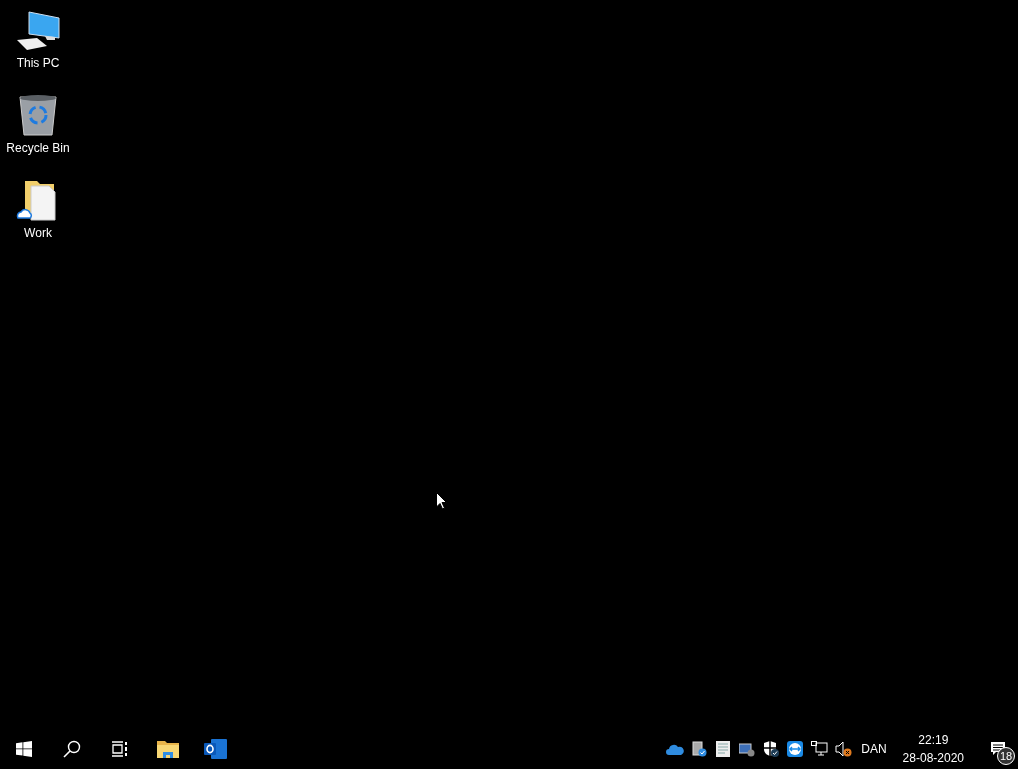 Image resolution: width=1018 pixels, height=769 pixels. Describe the element at coordinates (38, 31) in the screenshot. I see `computer-icon` at that location.